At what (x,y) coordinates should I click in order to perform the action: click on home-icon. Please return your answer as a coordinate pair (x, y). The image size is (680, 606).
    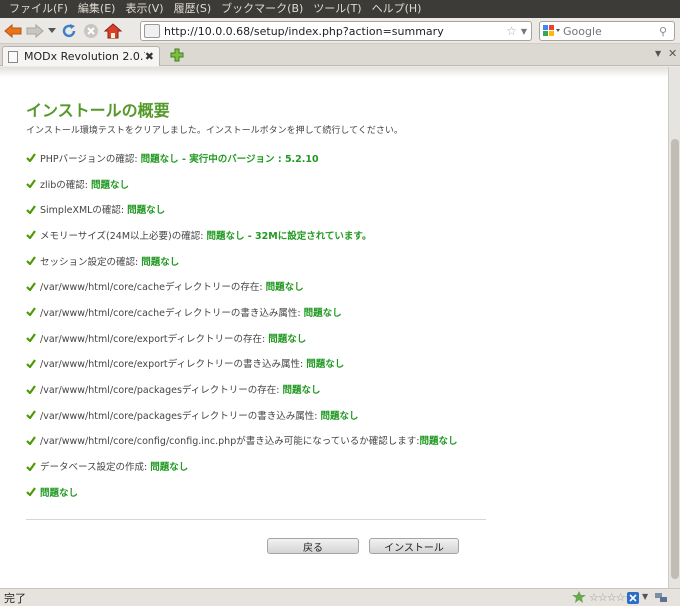
    Looking at the image, I should click on (113, 31).